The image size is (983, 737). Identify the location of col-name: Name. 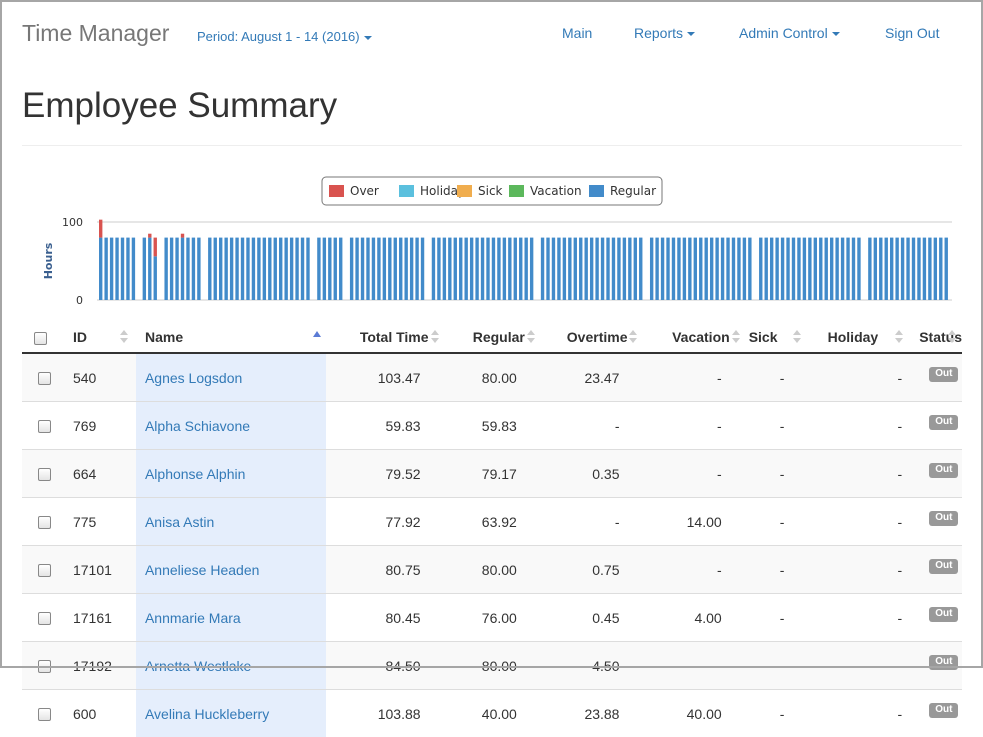
(231, 337).